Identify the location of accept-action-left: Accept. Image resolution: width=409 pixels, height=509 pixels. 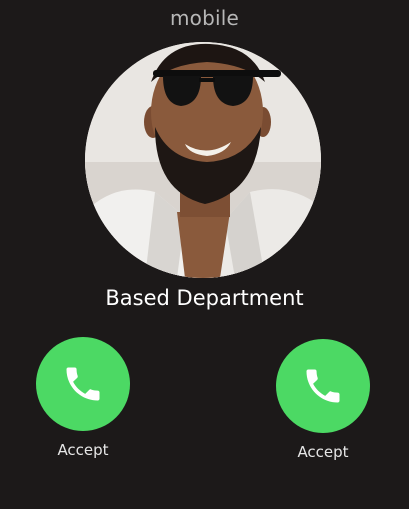
(83, 398).